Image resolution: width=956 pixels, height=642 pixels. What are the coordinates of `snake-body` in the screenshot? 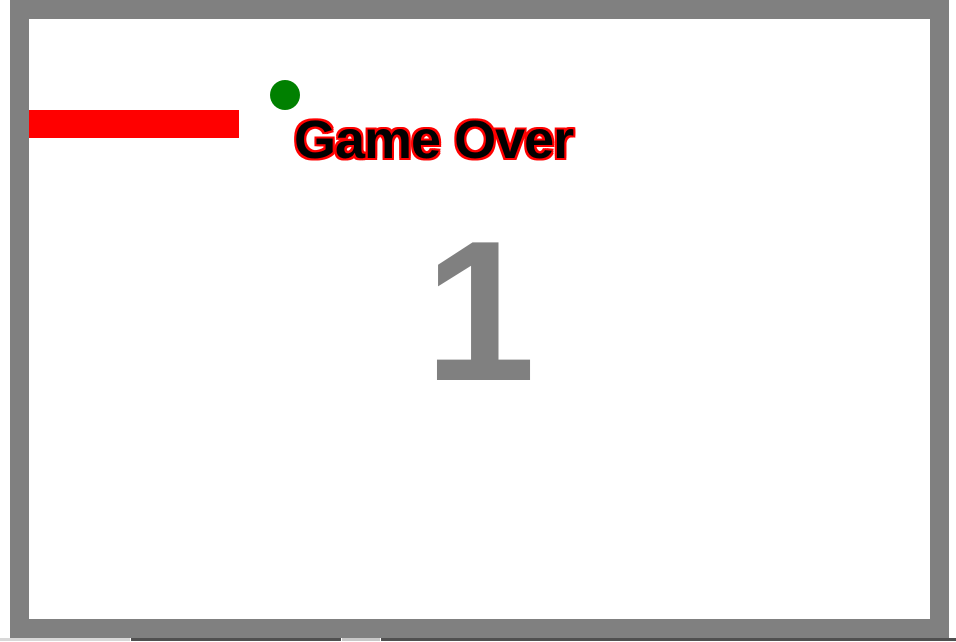 It's located at (134, 124).